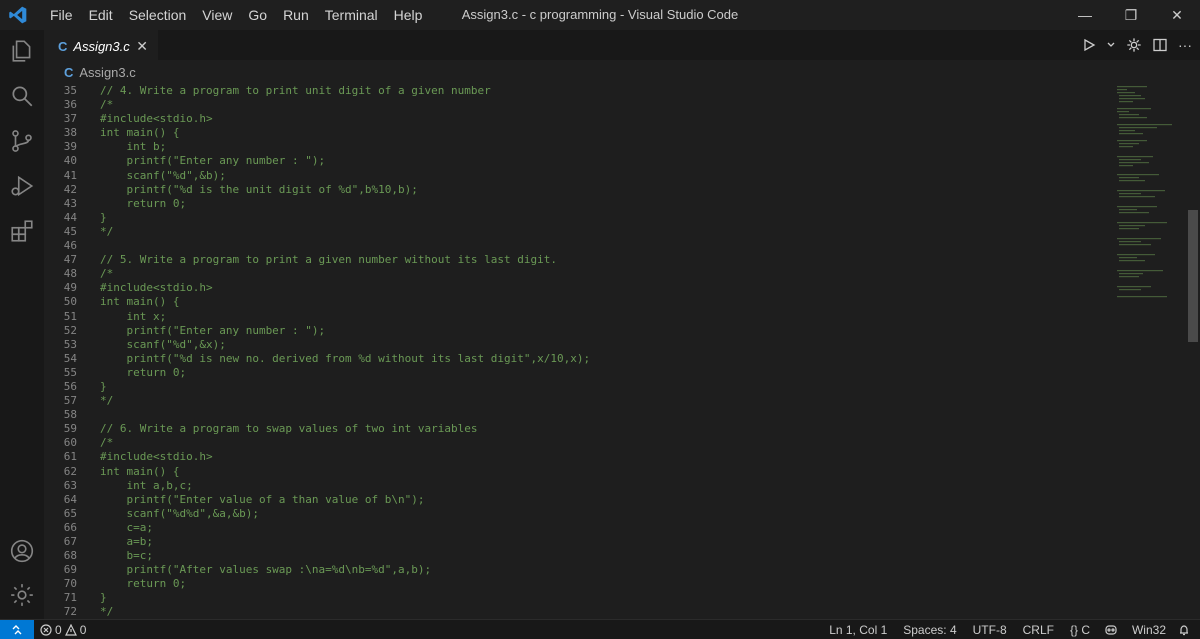 The height and width of the screenshot is (639, 1200). I want to click on code-line: 36 /*, so click(579, 105).